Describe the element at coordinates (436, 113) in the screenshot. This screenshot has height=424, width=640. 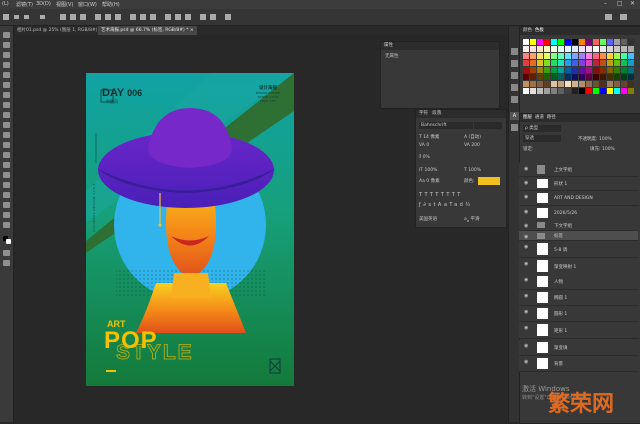
I see `tab-paragraph: 段落` at that location.